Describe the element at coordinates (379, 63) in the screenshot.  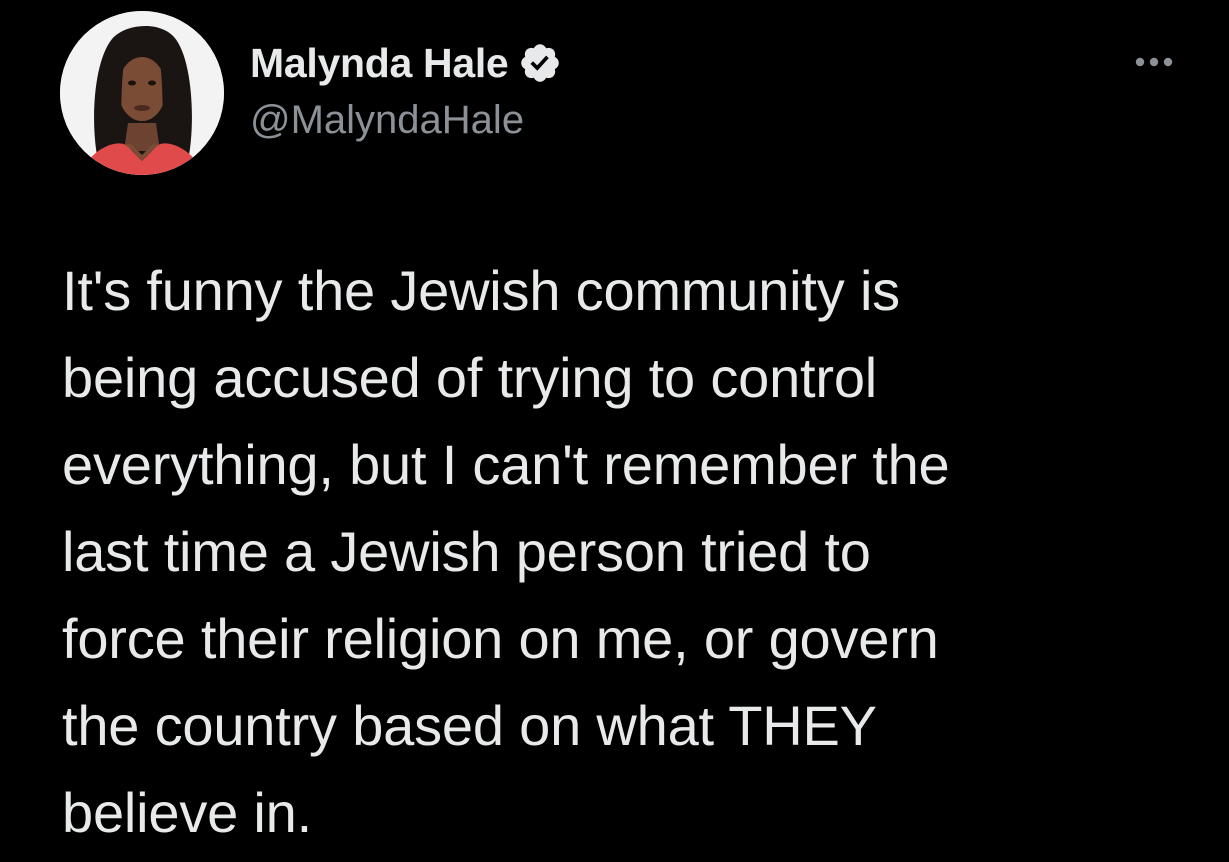
I see `author-display-name: Malynda Hale` at that location.